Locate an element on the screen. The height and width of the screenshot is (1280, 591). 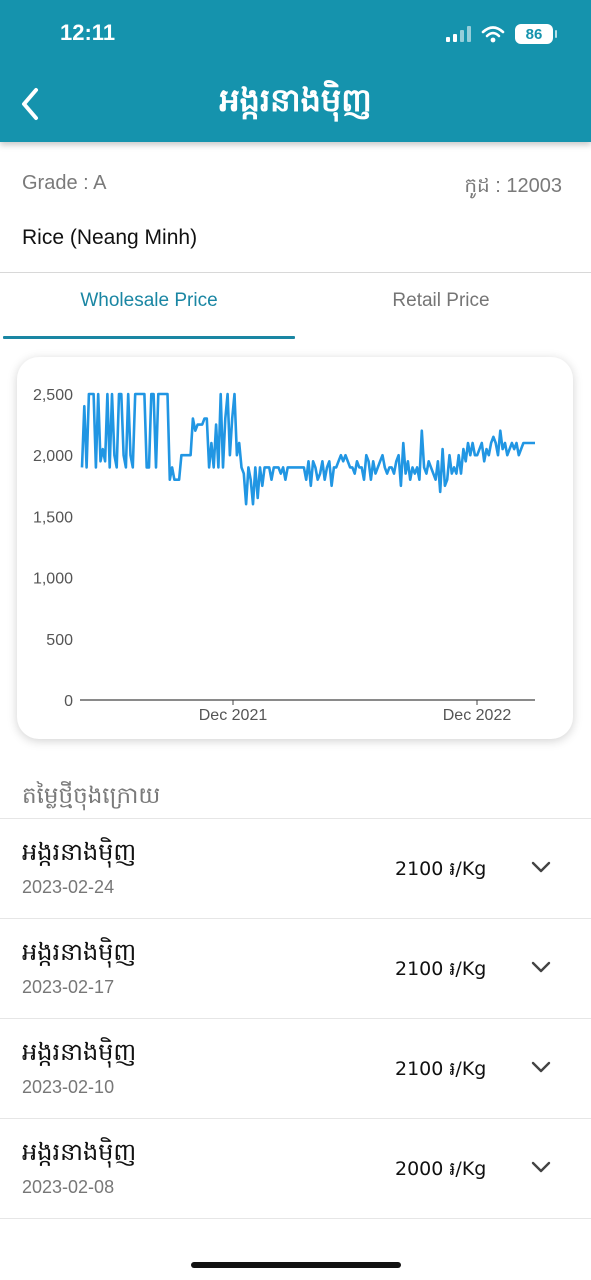
status-time: 12:11 is located at coordinates (88, 32).